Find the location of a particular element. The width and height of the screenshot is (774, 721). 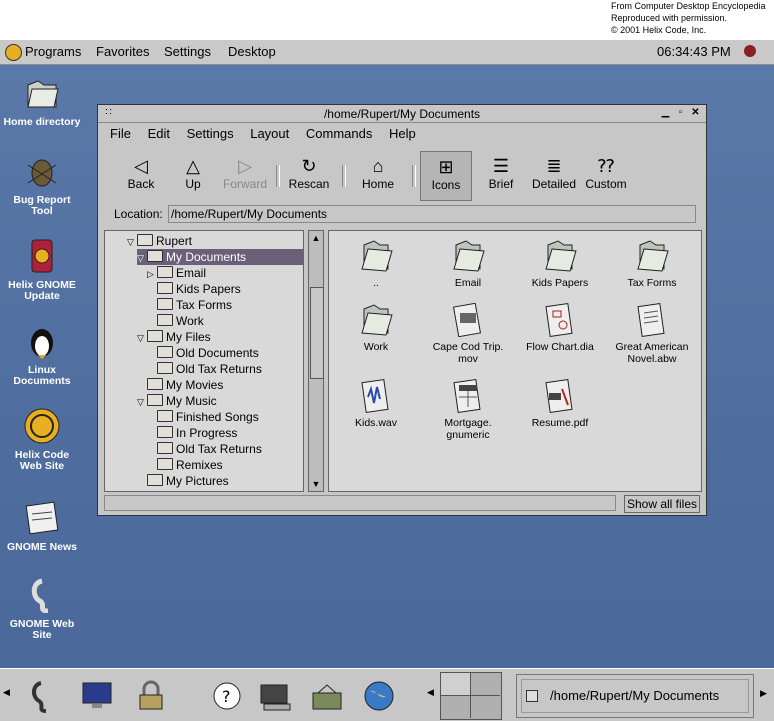

menu-help: Help is located at coordinates (402, 133).